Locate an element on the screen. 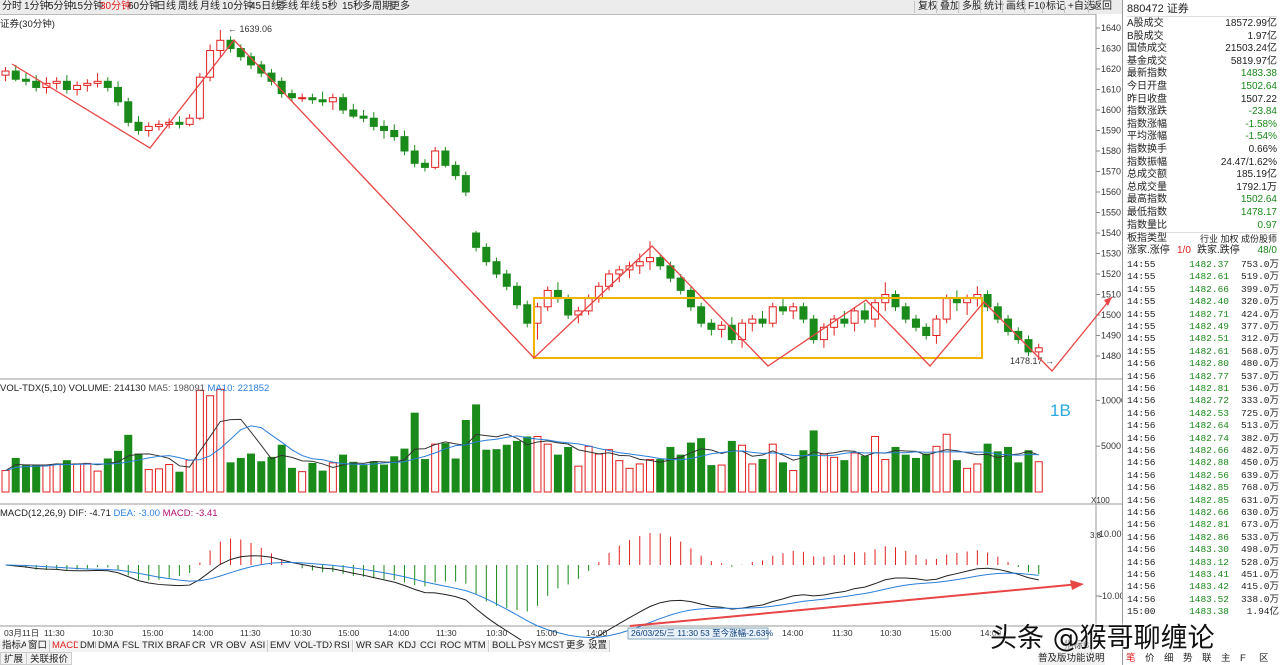 This screenshot has width=1280, height=665. time-label: 10:30 is located at coordinates (103, 633).